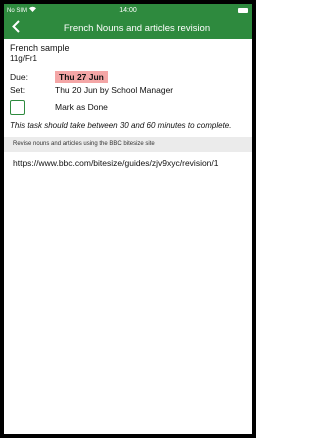 The width and height of the screenshot is (320, 438). I want to click on nav-bar: French Nouns and articles revision, so click(128, 28).